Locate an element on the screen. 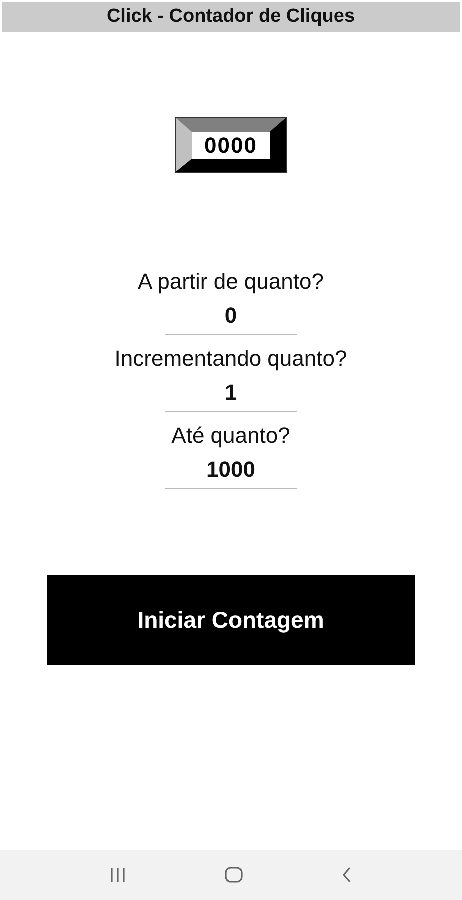 The image size is (462, 900). home-icon is located at coordinates (234, 875).